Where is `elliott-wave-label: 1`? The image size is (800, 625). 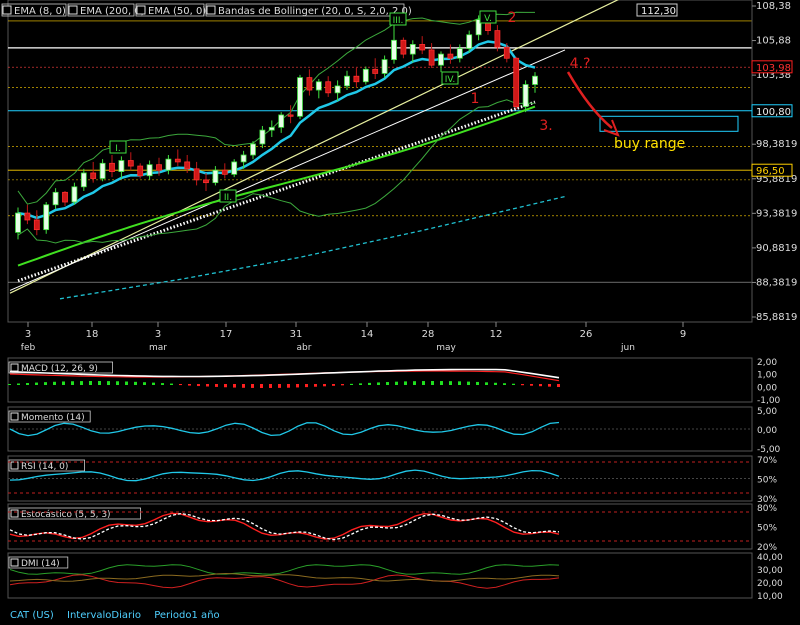
elliott-wave-label: 1 is located at coordinates (475, 99).